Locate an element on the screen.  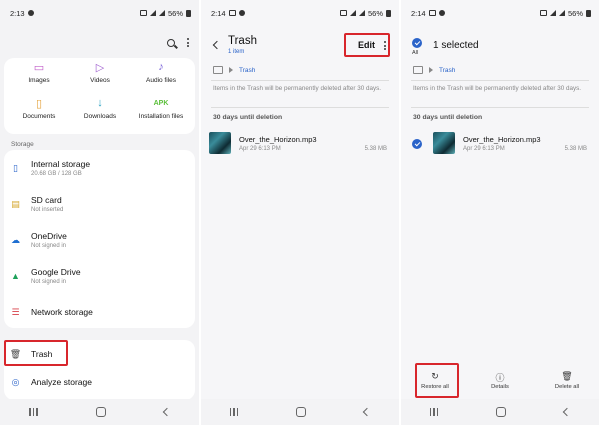
back-arrow-icon is located at coordinates (217, 45).